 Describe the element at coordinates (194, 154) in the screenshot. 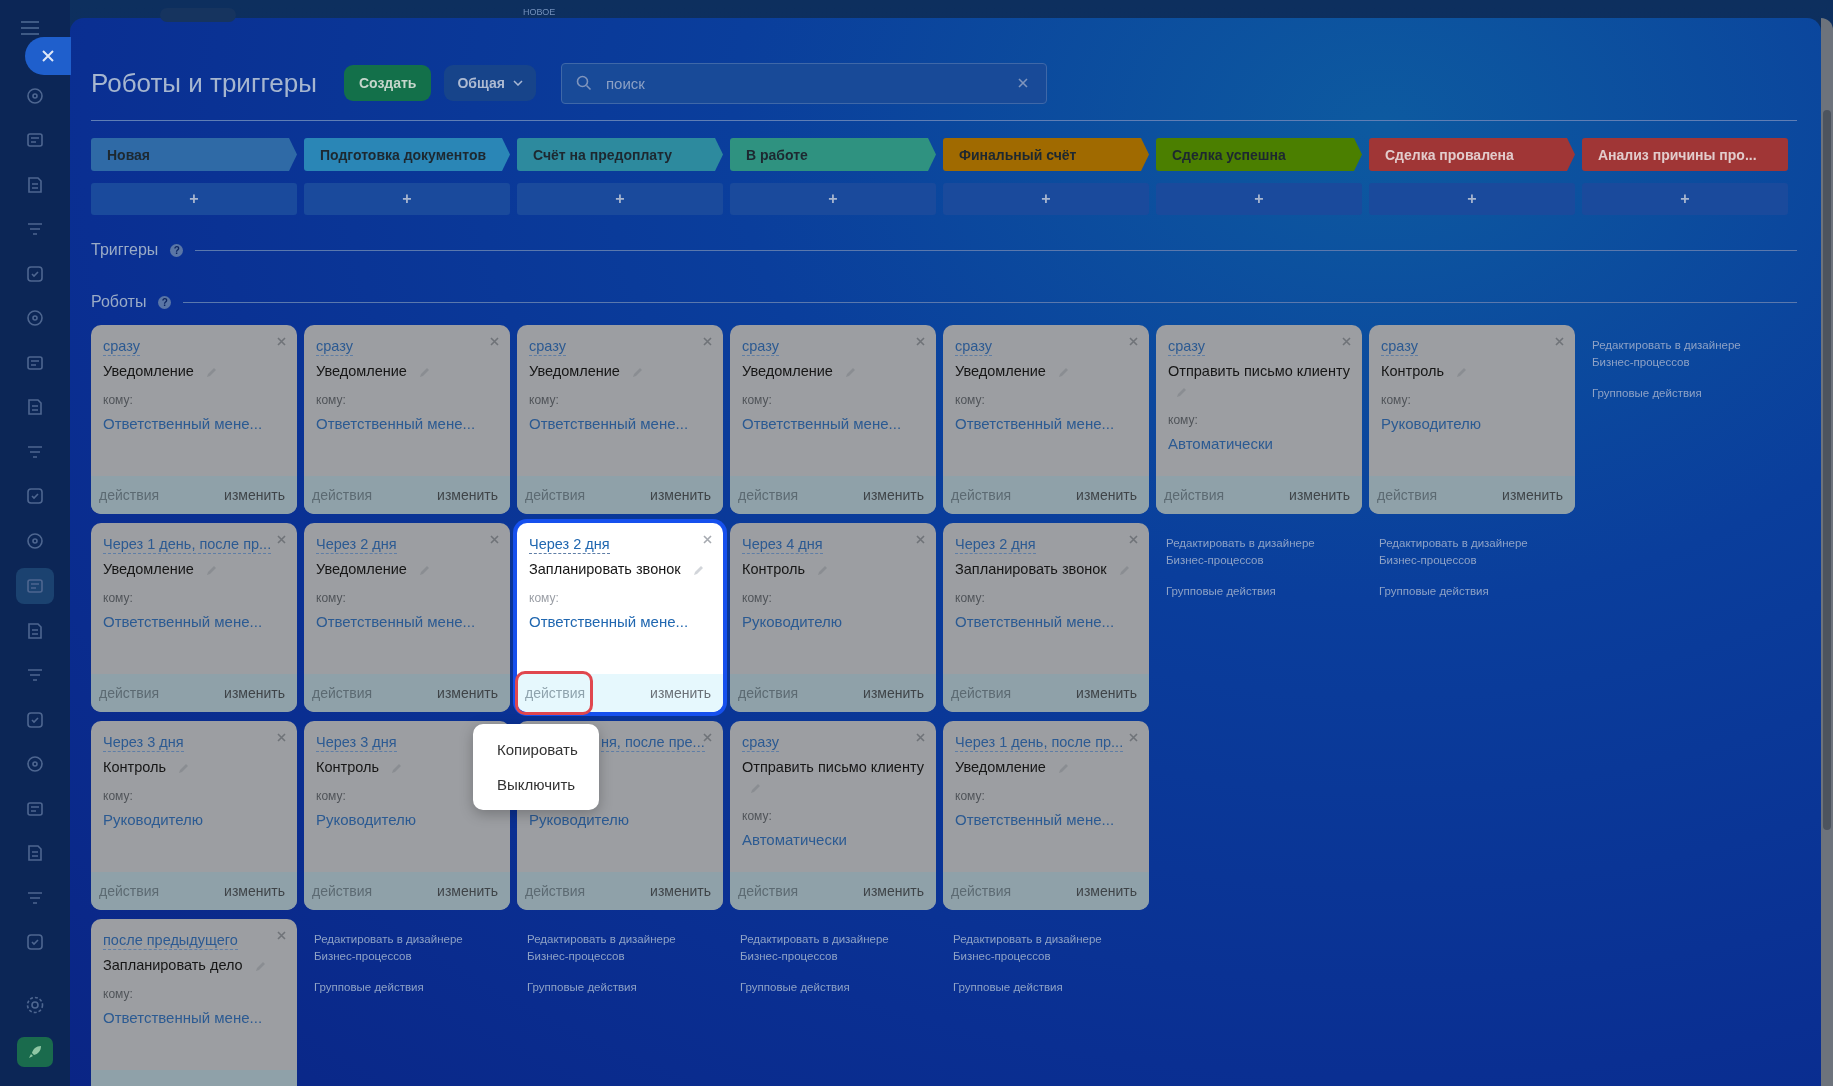

I see `stage-tab: Новая` at that location.